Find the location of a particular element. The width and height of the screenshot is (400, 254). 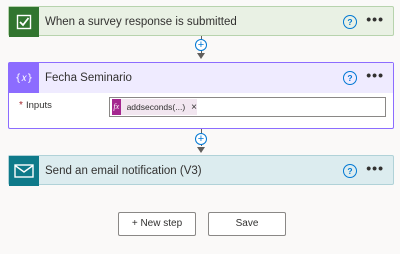

compose-icon-glyph: {𝑥} is located at coordinates (24, 78).